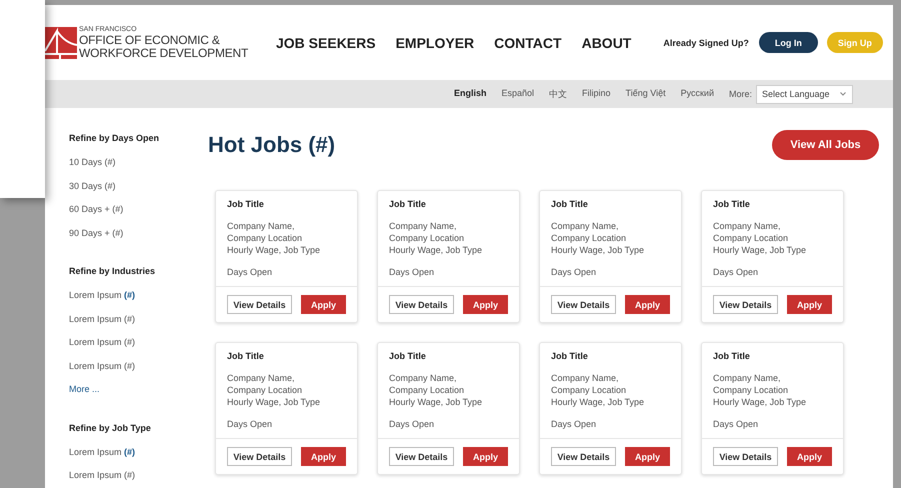  I want to click on chevron-down-icon, so click(843, 94).